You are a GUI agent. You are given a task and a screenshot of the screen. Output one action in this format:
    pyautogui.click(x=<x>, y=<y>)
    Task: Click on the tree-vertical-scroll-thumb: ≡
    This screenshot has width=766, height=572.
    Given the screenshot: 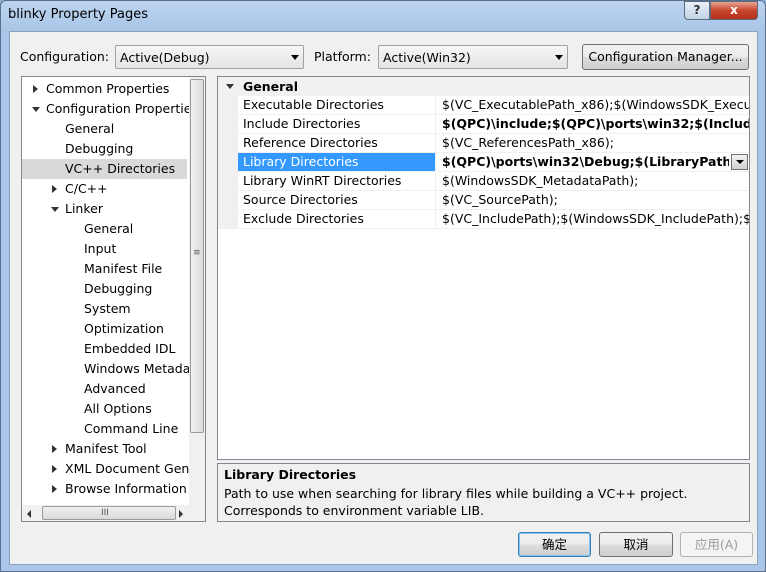 What is the action you would take?
    pyautogui.click(x=197, y=256)
    